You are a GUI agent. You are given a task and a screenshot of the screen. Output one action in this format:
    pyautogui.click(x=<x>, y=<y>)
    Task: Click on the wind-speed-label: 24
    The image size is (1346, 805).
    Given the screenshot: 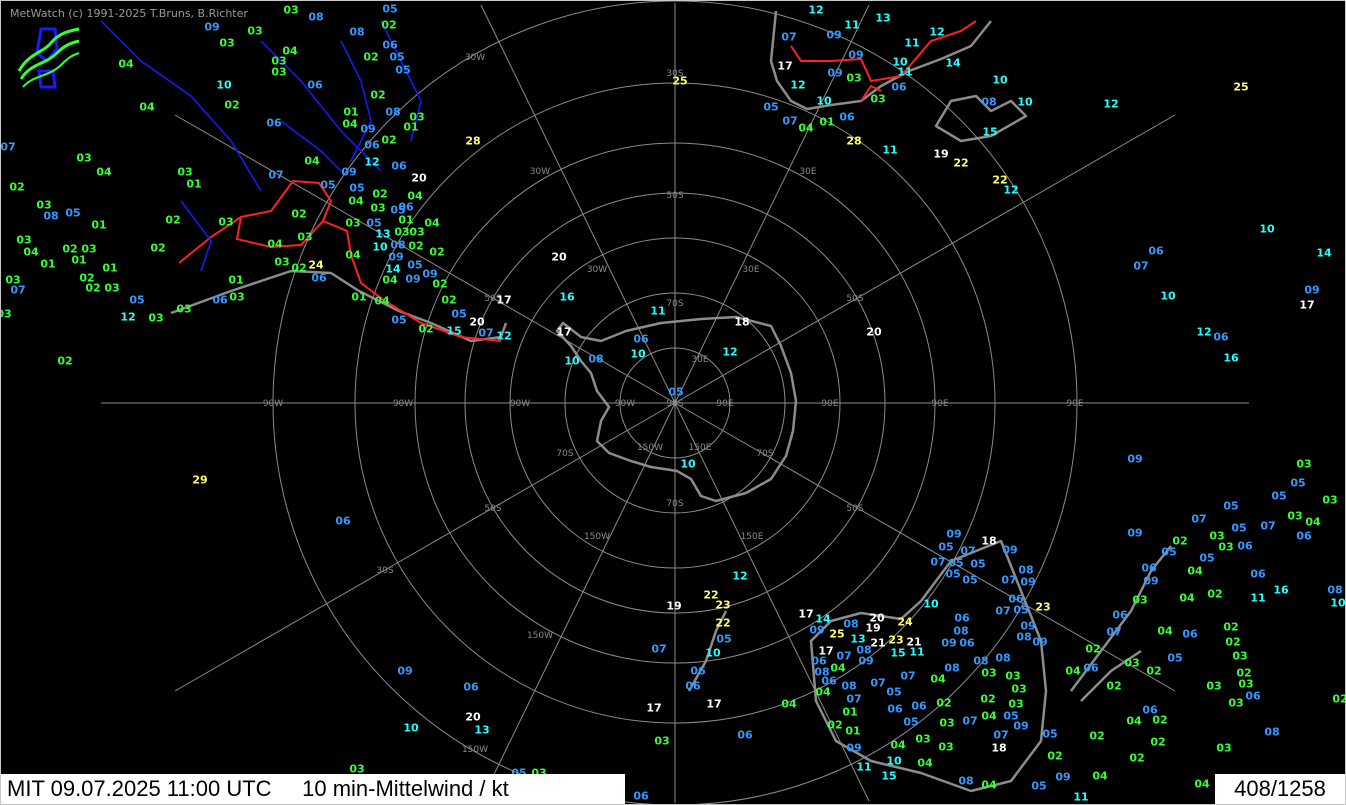 What is the action you would take?
    pyautogui.click(x=316, y=265)
    